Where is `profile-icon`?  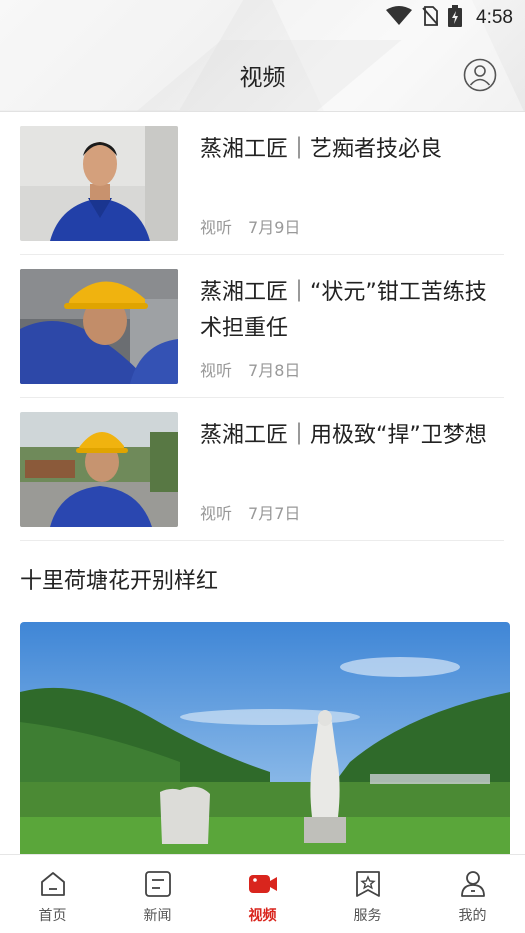
profile-icon is located at coordinates (472, 884).